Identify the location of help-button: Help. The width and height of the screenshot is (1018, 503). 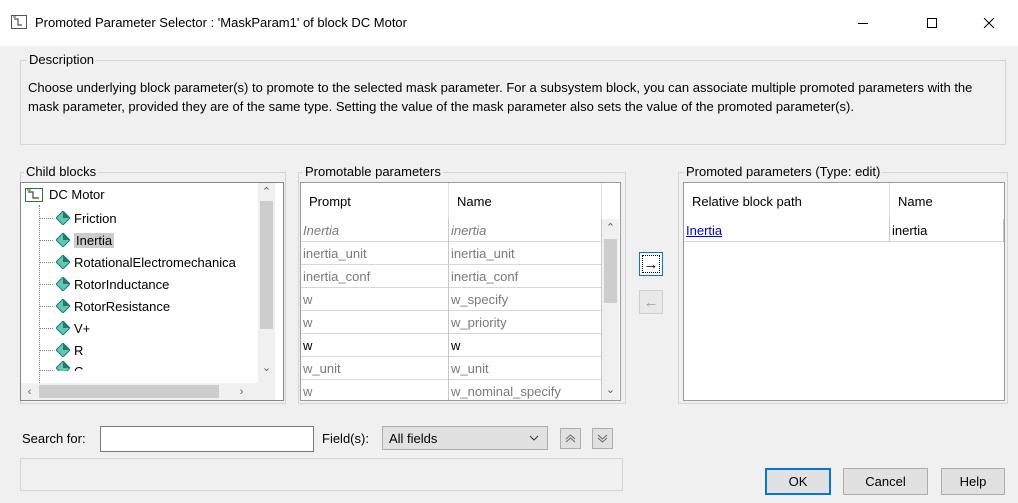
(973, 481).